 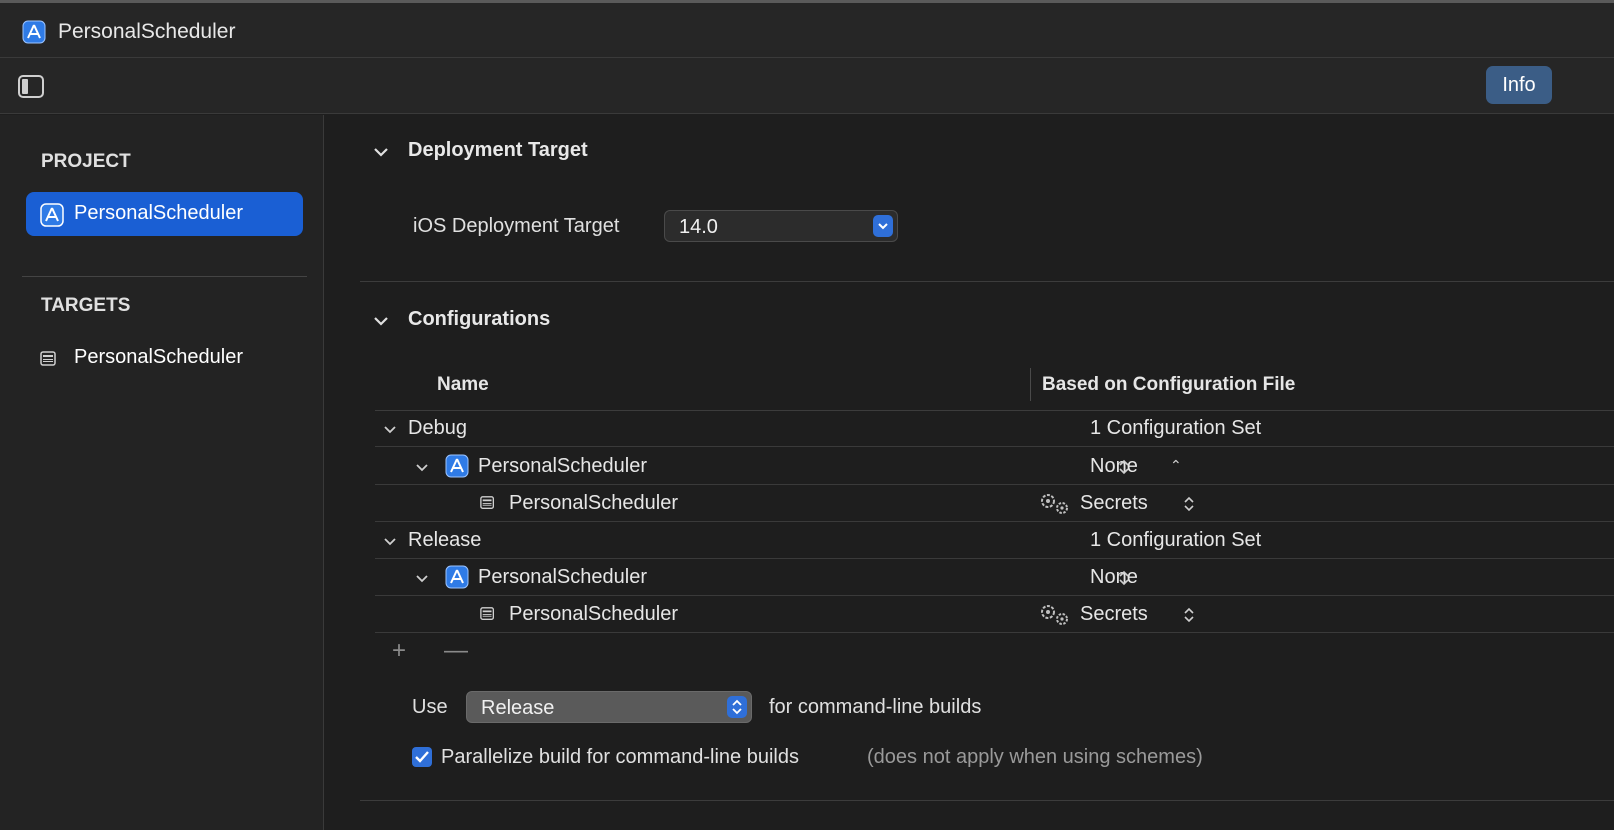 What do you see at coordinates (807, 29) in the screenshot?
I see `window-titlebar: PersonalScheduler` at bounding box center [807, 29].